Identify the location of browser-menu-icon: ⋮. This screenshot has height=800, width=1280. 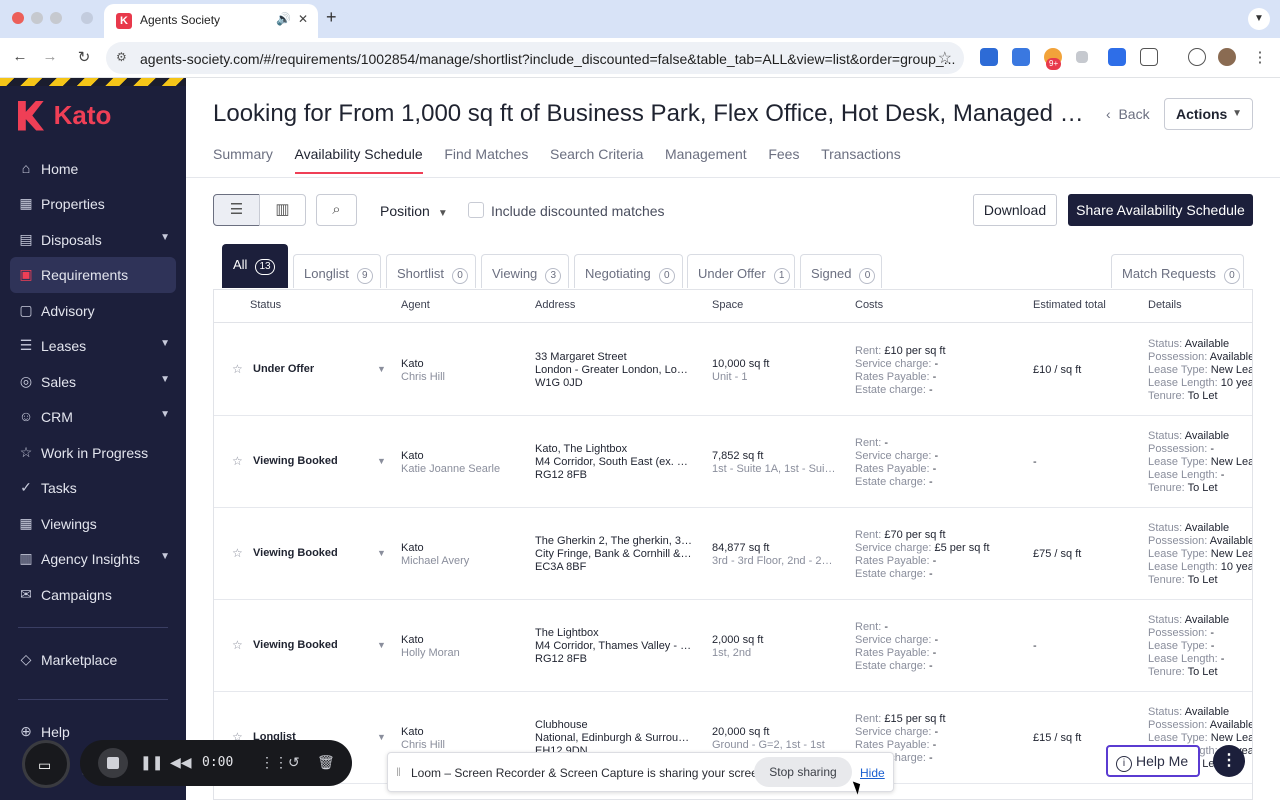
(1260, 57).